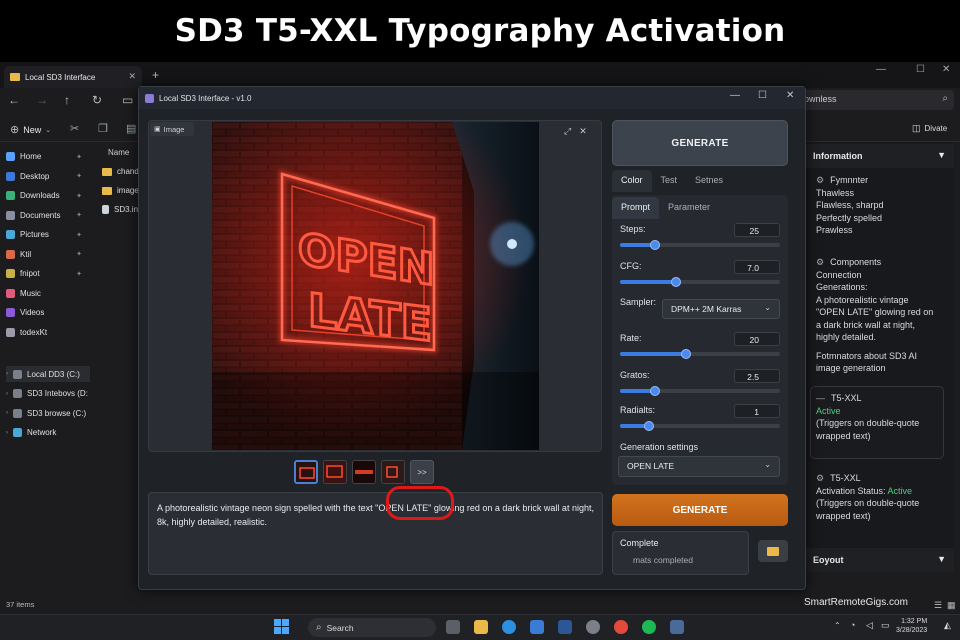 This screenshot has height=640, width=960. What do you see at coordinates (48, 234) in the screenshot?
I see `sidebar-item-pictures: Pictures ✦` at bounding box center [48, 234].